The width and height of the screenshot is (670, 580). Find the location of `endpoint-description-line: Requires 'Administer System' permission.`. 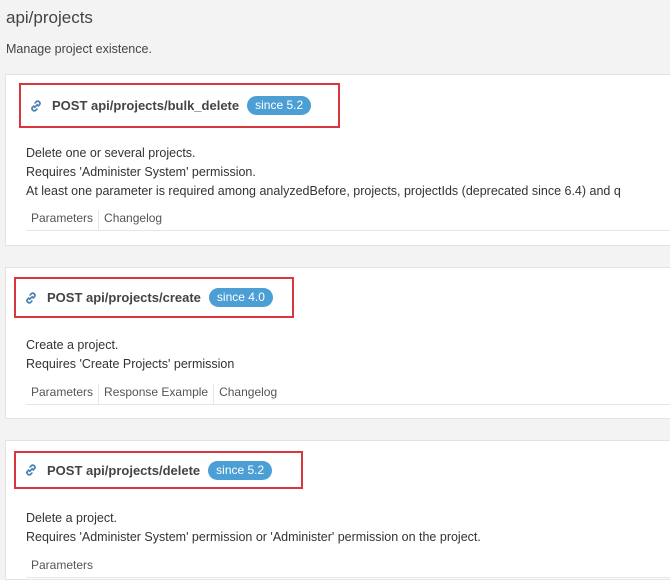

endpoint-description-line: Requires 'Administer System' permission. is located at coordinates (141, 172).